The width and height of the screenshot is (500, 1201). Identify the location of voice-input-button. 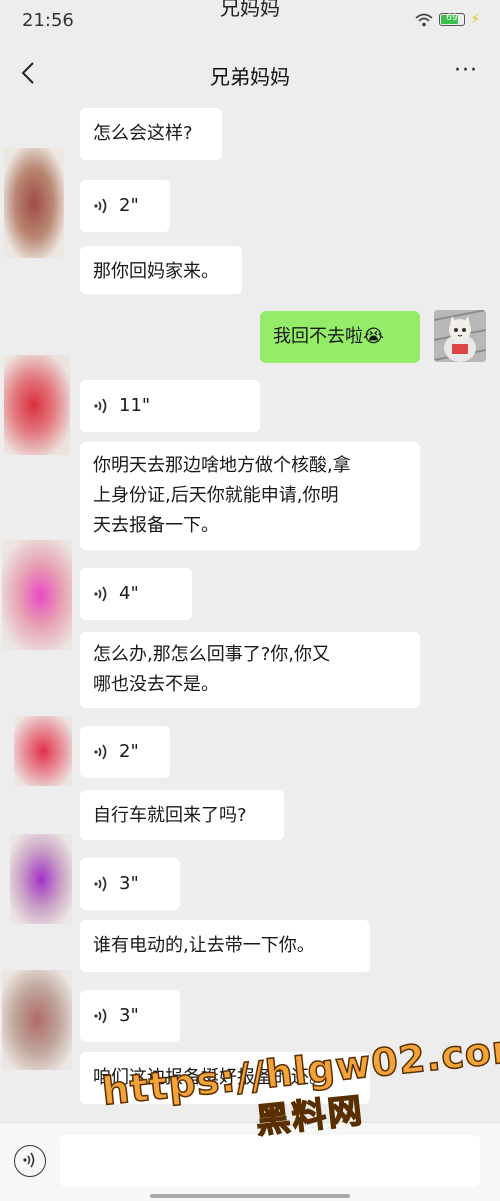
(30, 1161).